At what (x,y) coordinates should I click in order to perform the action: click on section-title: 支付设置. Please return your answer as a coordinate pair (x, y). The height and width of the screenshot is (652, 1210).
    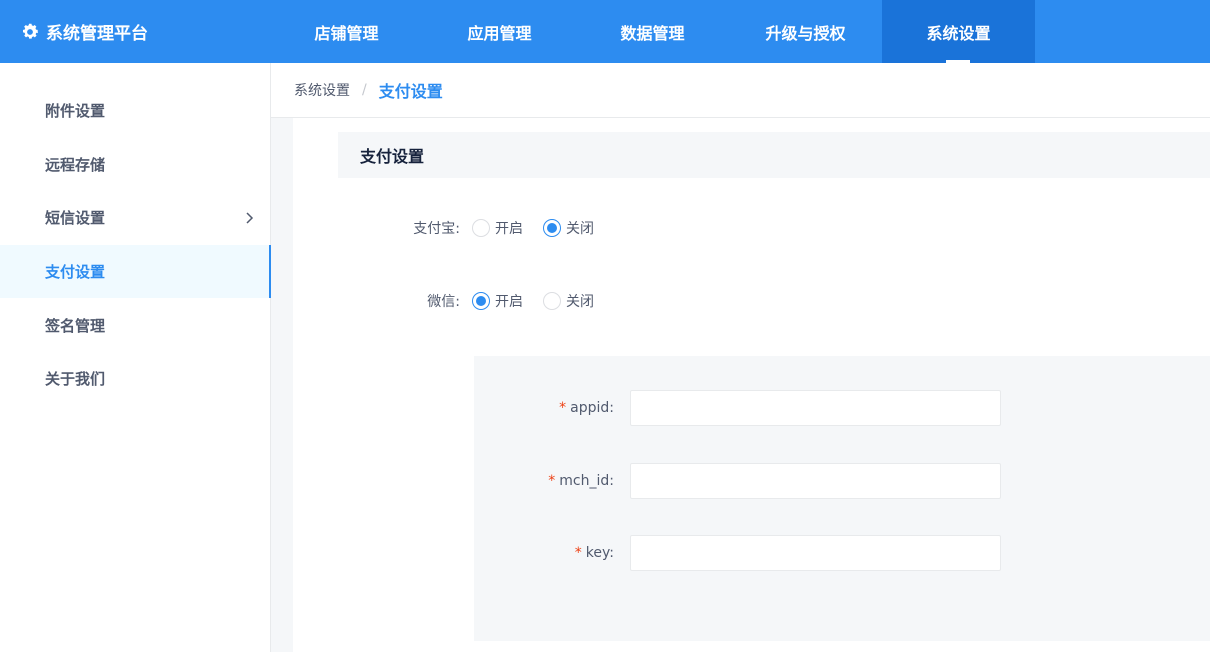
    Looking at the image, I should click on (774, 155).